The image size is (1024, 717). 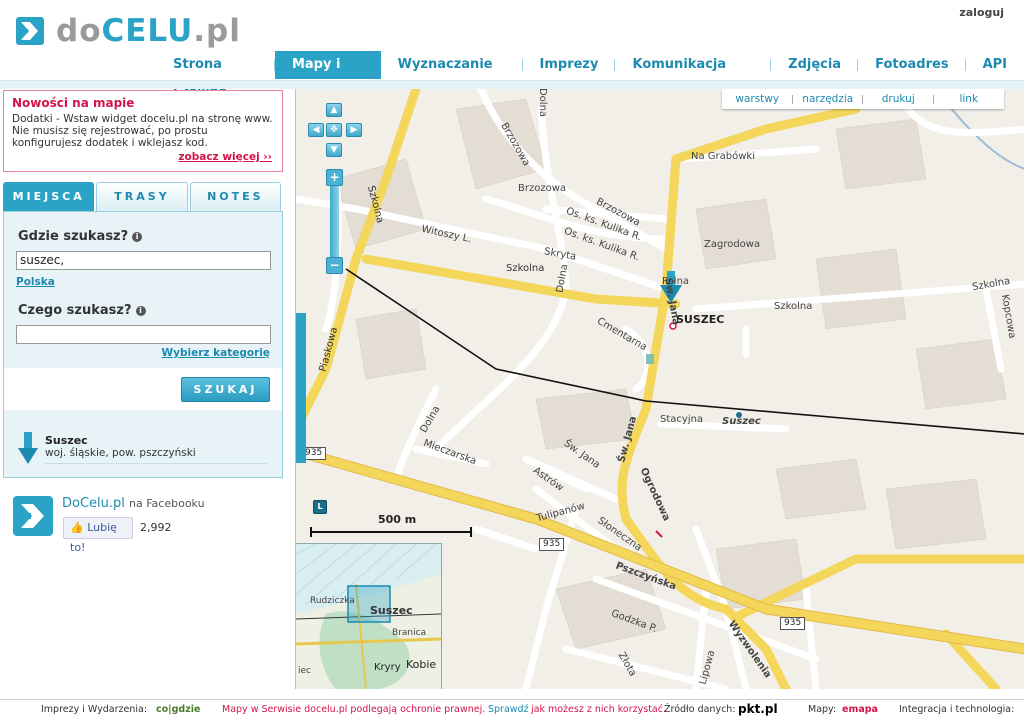 I want to click on logo-arrow-icon, so click(x=30, y=31).